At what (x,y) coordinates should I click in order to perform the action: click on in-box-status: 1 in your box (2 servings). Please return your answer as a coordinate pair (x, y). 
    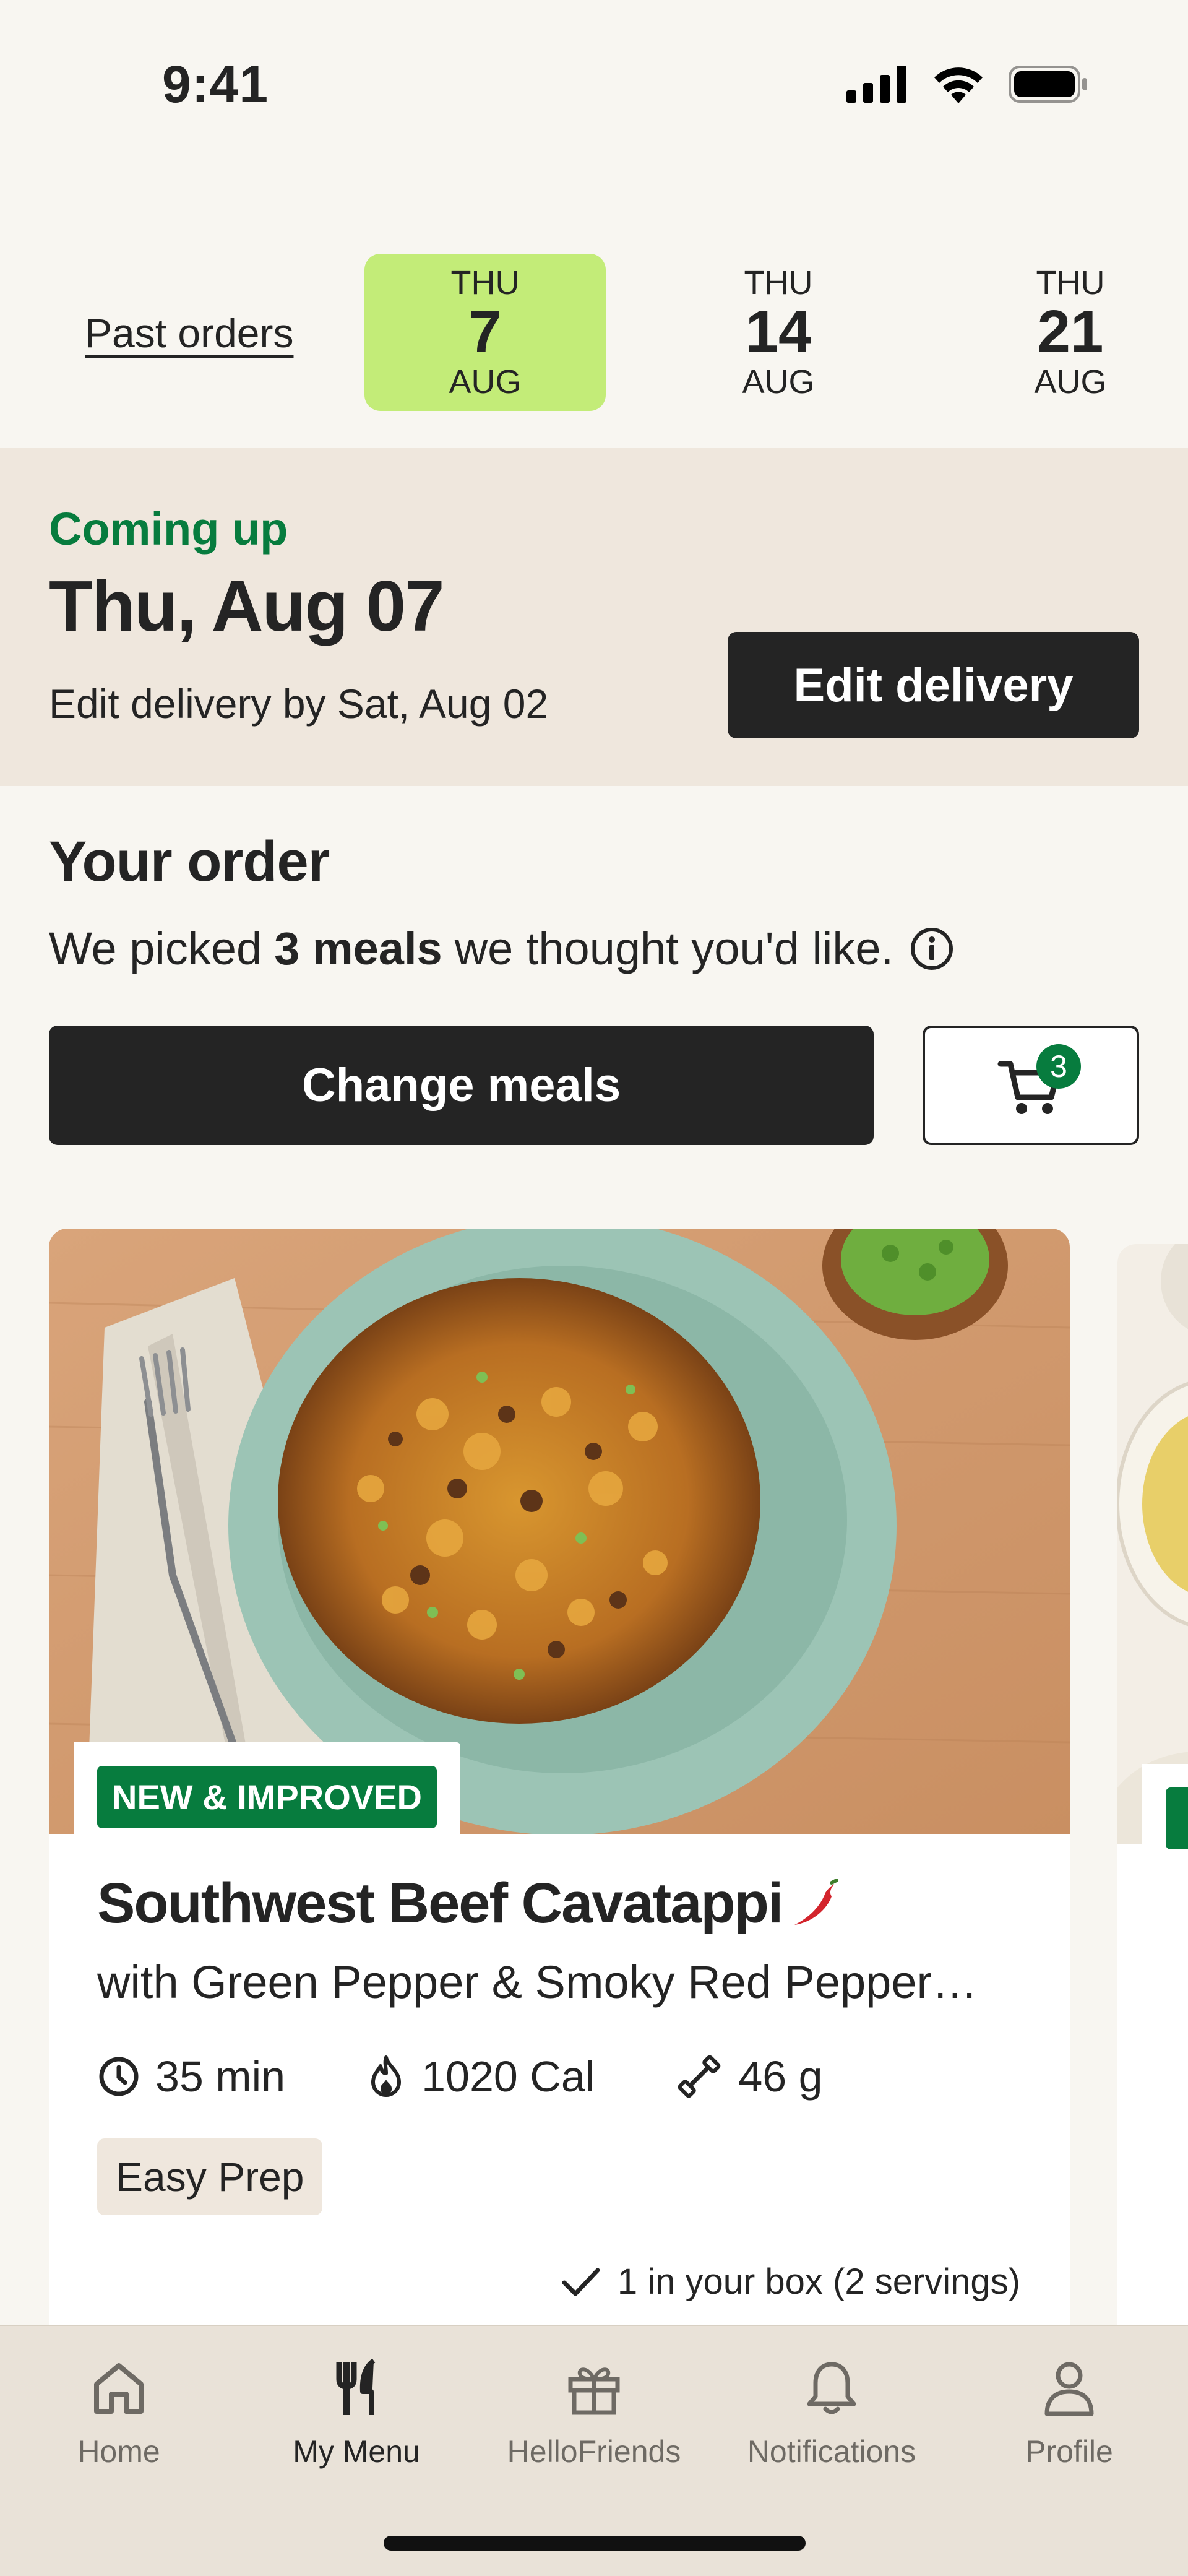
    Looking at the image, I should click on (791, 2281).